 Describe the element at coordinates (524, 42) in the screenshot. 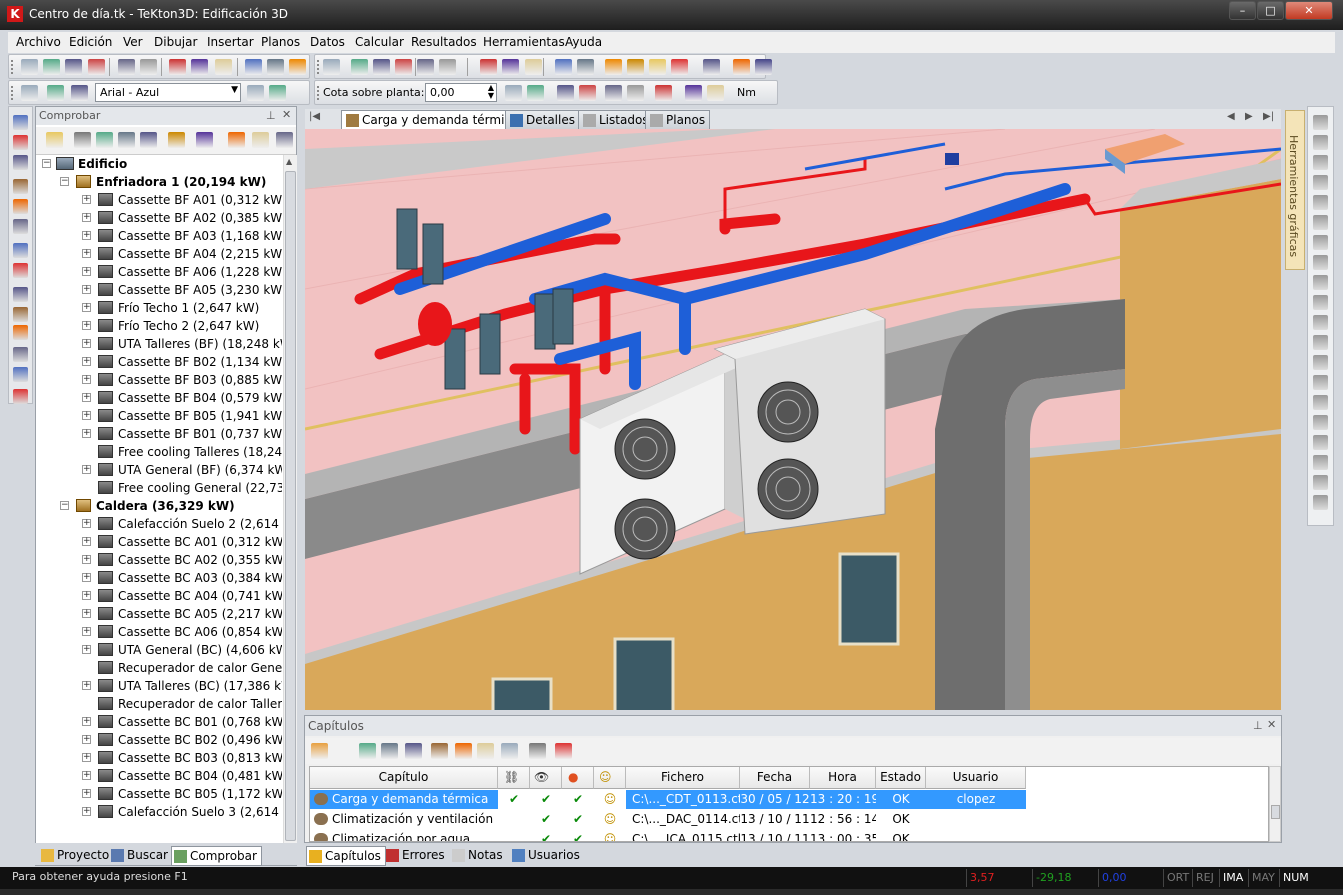

I see `menu-herramientas: Herramientas` at that location.